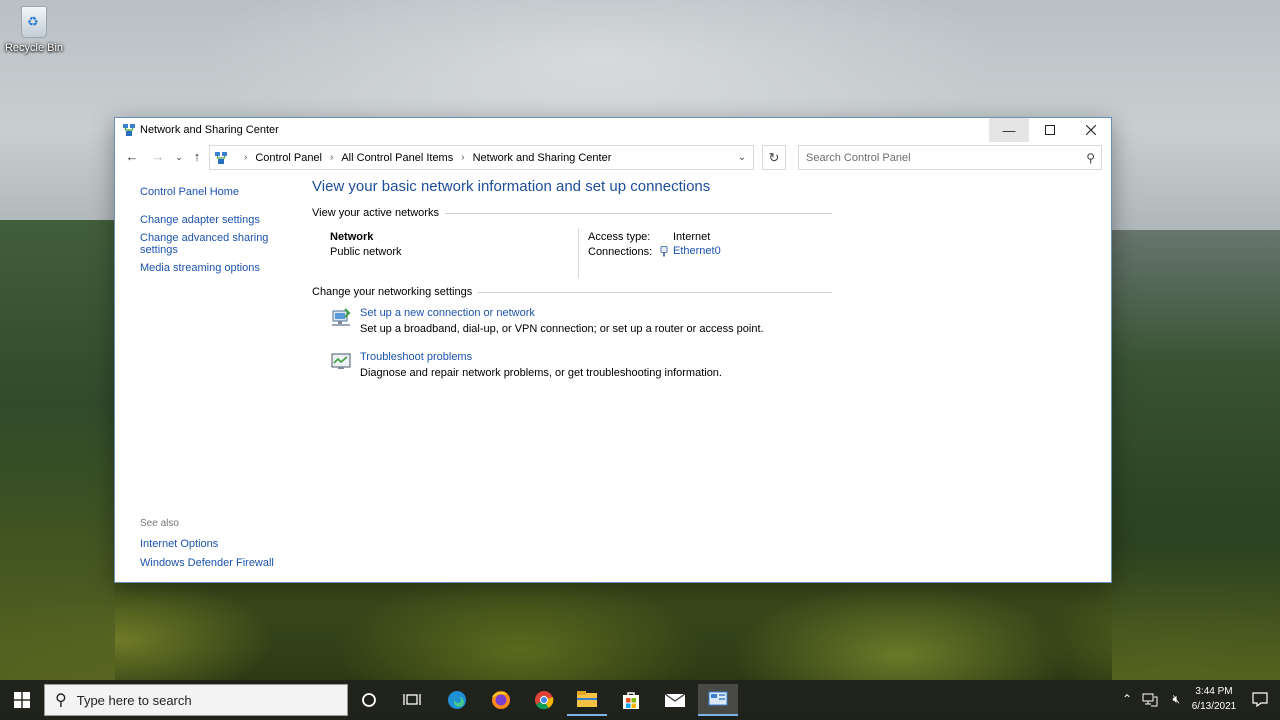 This screenshot has height=720, width=1280. What do you see at coordinates (220, 268) in the screenshot?
I see `media-streaming-link: Media streaming options` at bounding box center [220, 268].